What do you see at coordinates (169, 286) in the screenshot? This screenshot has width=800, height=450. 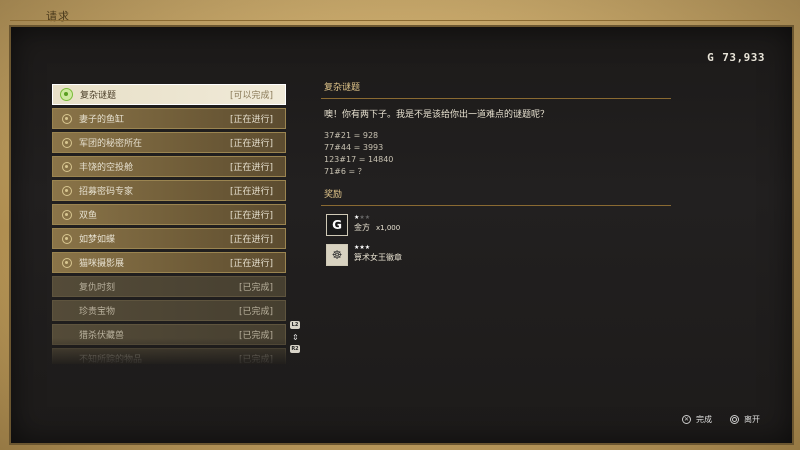 I see `quest-item: 复仇时刻 [已完成]` at bounding box center [169, 286].